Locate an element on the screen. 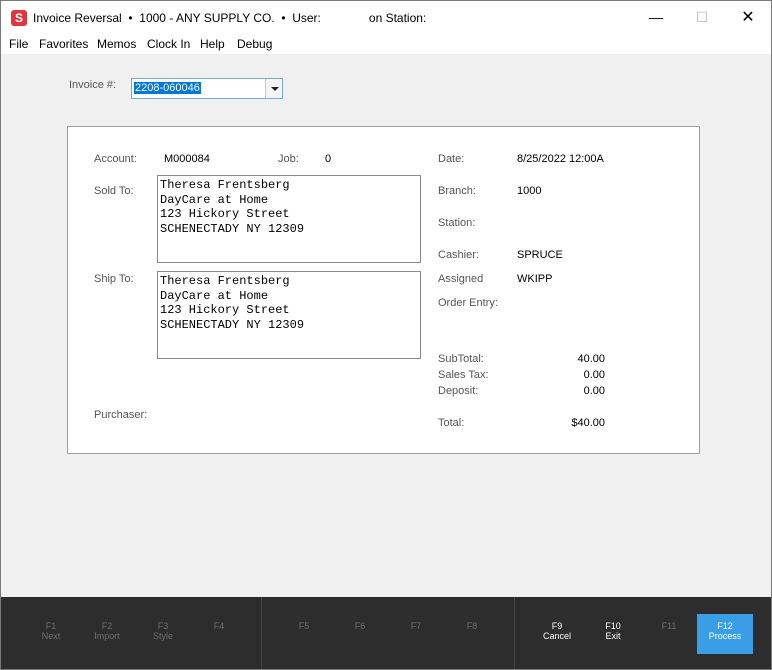 This screenshot has height=670, width=772. f3-style-button: F3 Style is located at coordinates (163, 633).